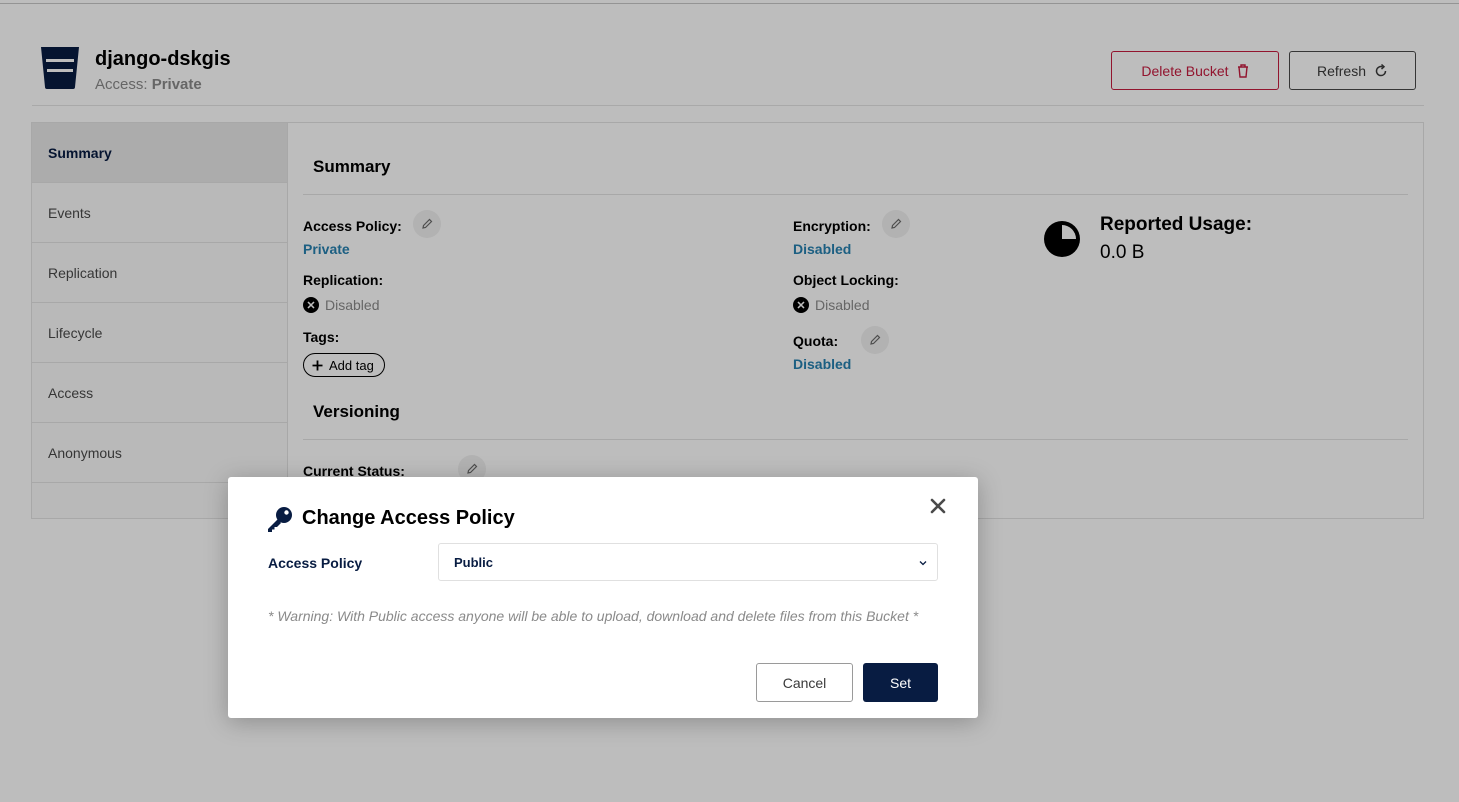 The image size is (1459, 802). What do you see at coordinates (280, 519) in the screenshot?
I see `key-icon` at bounding box center [280, 519].